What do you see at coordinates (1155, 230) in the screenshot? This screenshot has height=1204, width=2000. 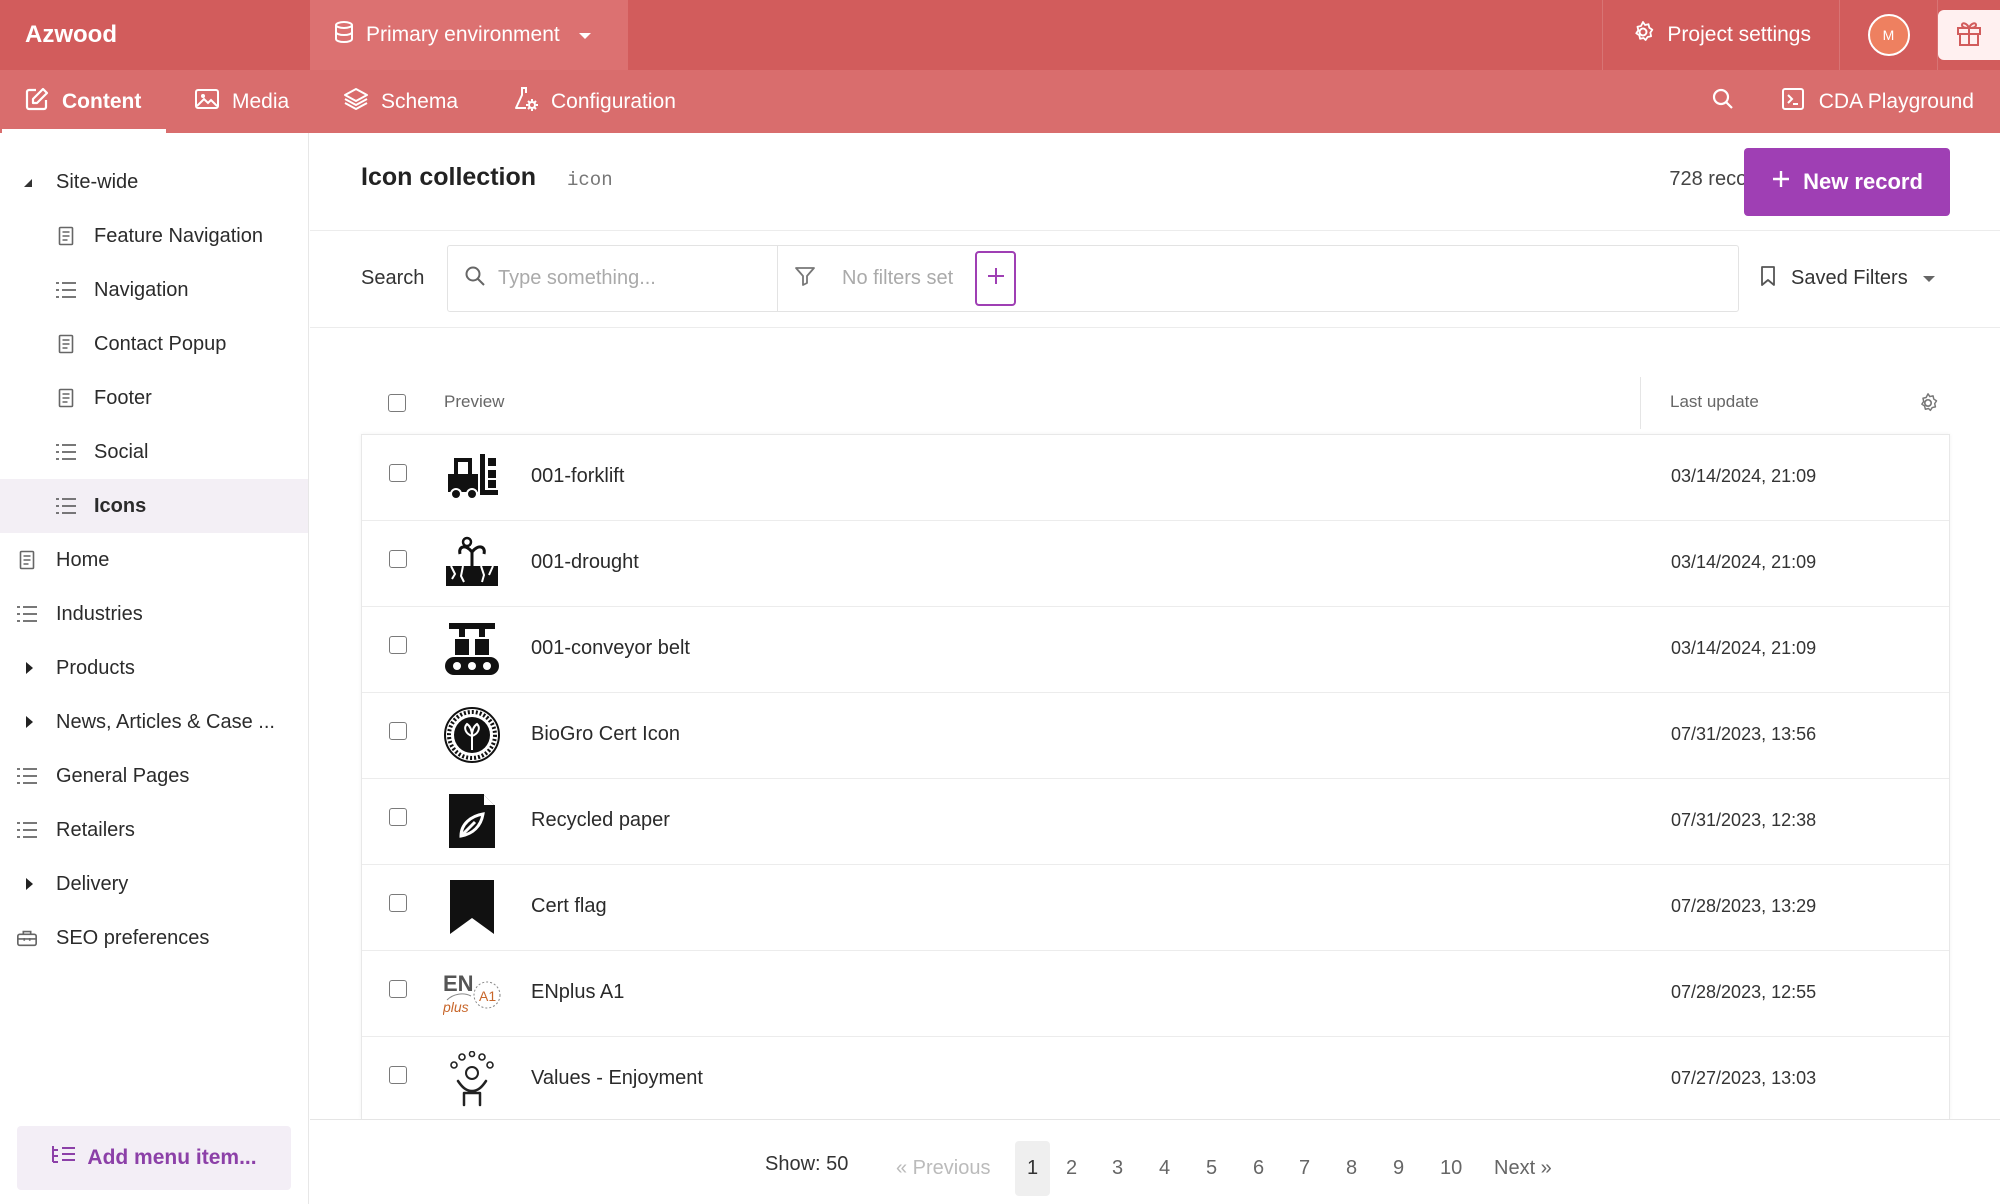 I see `divider` at bounding box center [1155, 230].